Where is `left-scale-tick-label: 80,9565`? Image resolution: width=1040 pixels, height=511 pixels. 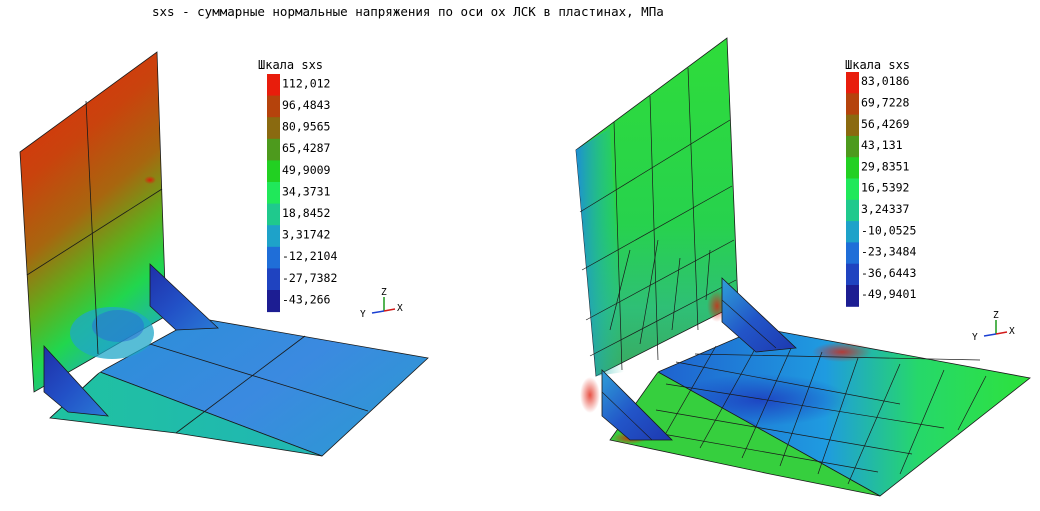 left-scale-tick-label: 80,9565 is located at coordinates (306, 127).